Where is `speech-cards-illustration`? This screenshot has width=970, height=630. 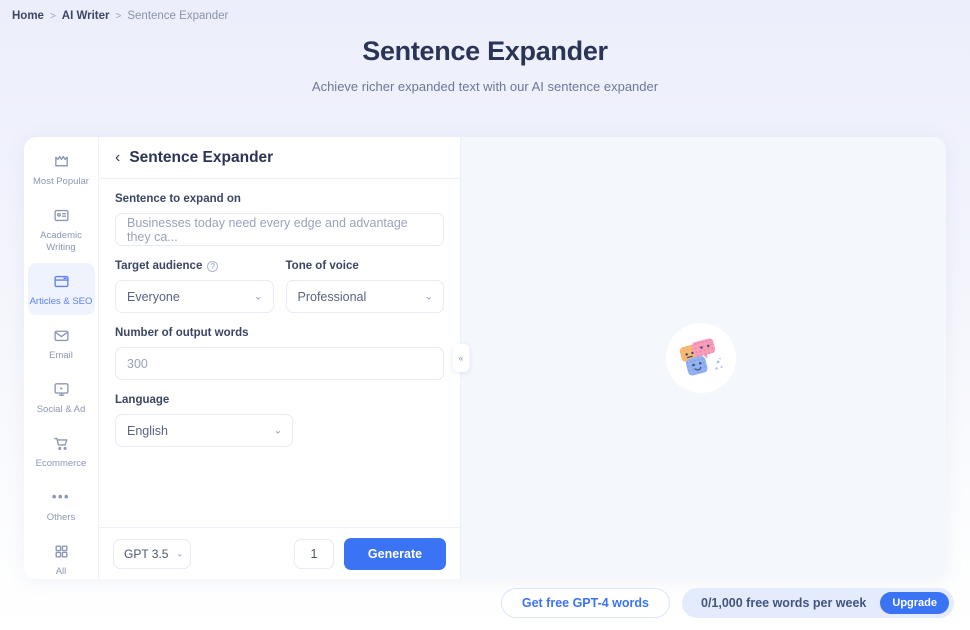
speech-cards-illustration is located at coordinates (700, 358).